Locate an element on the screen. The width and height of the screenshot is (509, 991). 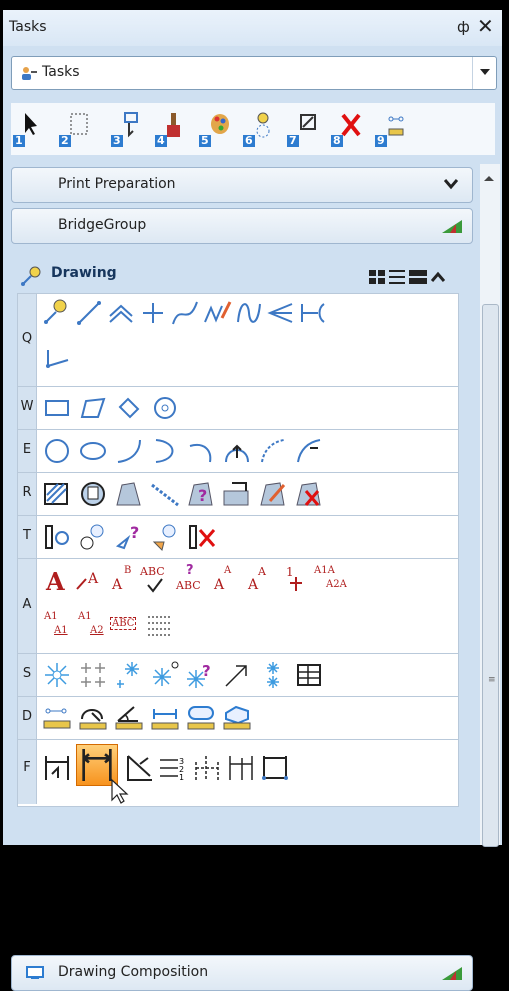
place-circle-icon is located at coordinates (57, 451).